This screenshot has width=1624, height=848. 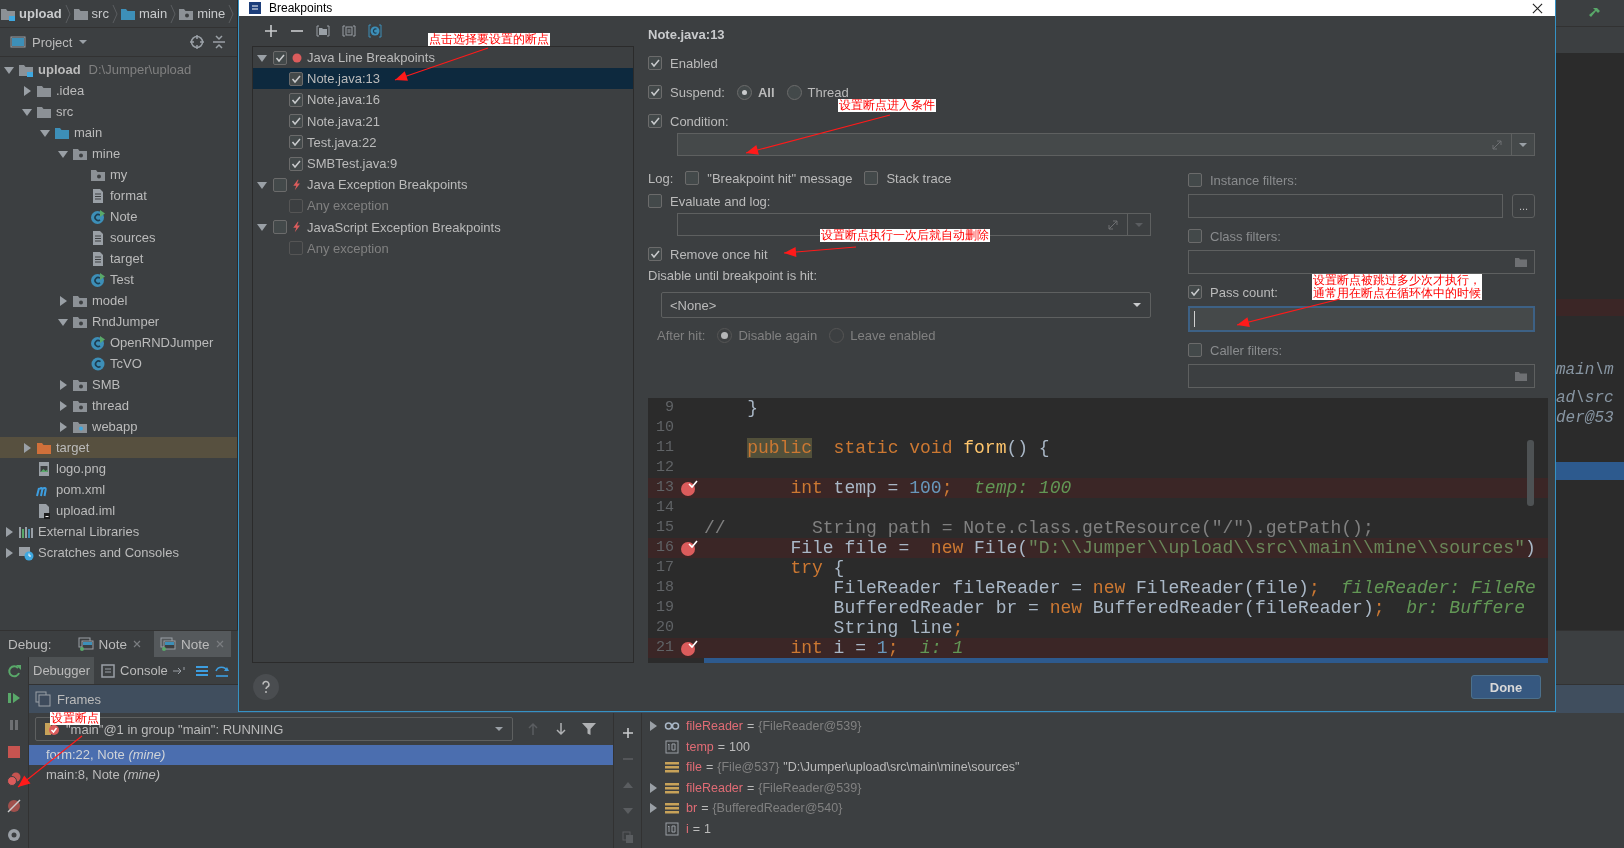 What do you see at coordinates (443, 58) in the screenshot?
I see `breakpoint-item: Java Line Breakpoints` at bounding box center [443, 58].